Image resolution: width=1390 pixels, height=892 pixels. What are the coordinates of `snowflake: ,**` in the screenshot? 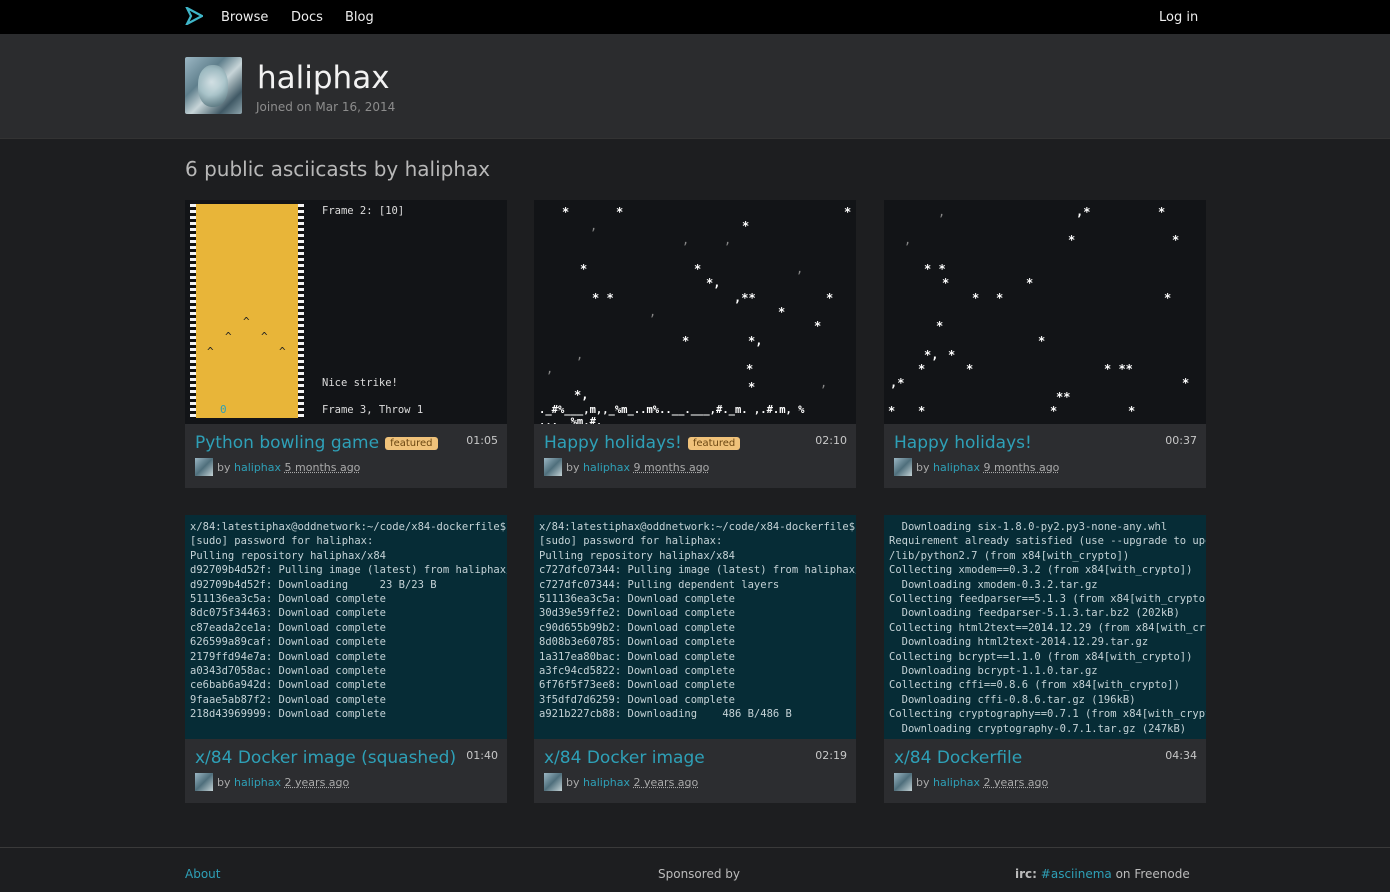 It's located at (745, 298).